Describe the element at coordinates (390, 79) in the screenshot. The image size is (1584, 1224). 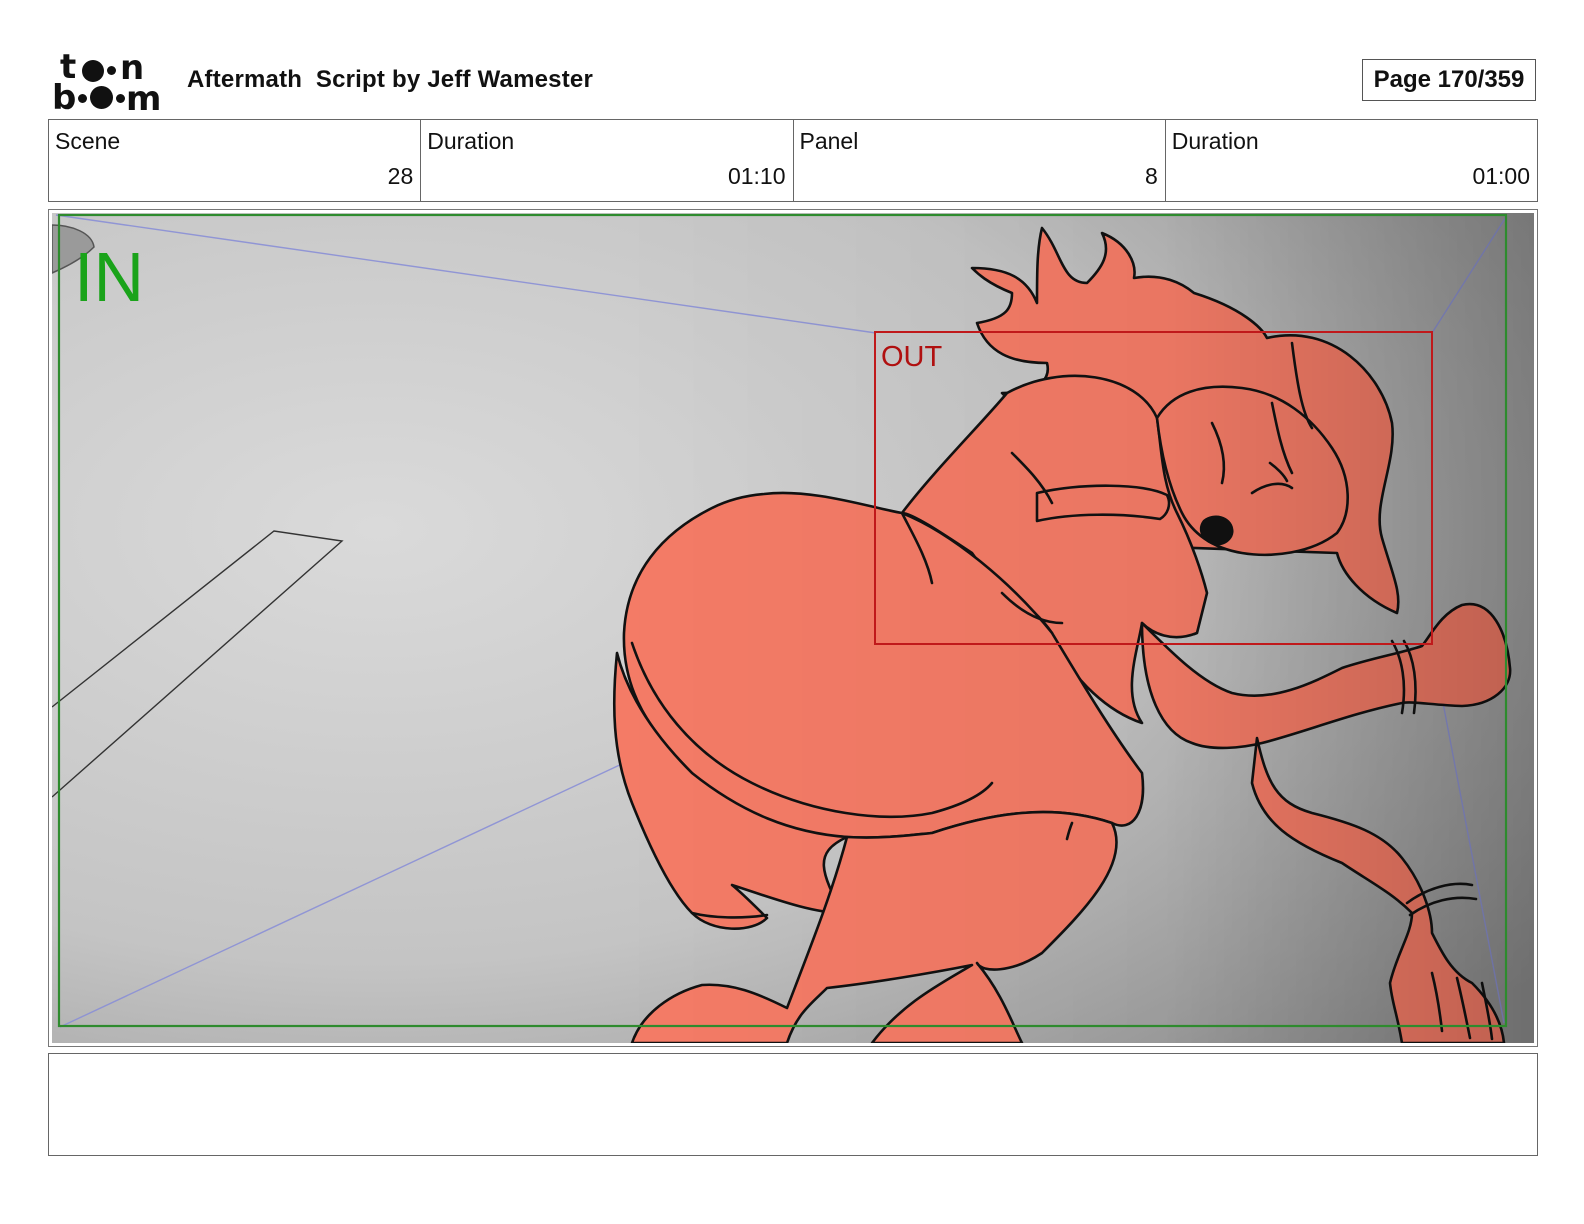
I see `document-title: Aftermath Script by Jeff Wamester` at that location.